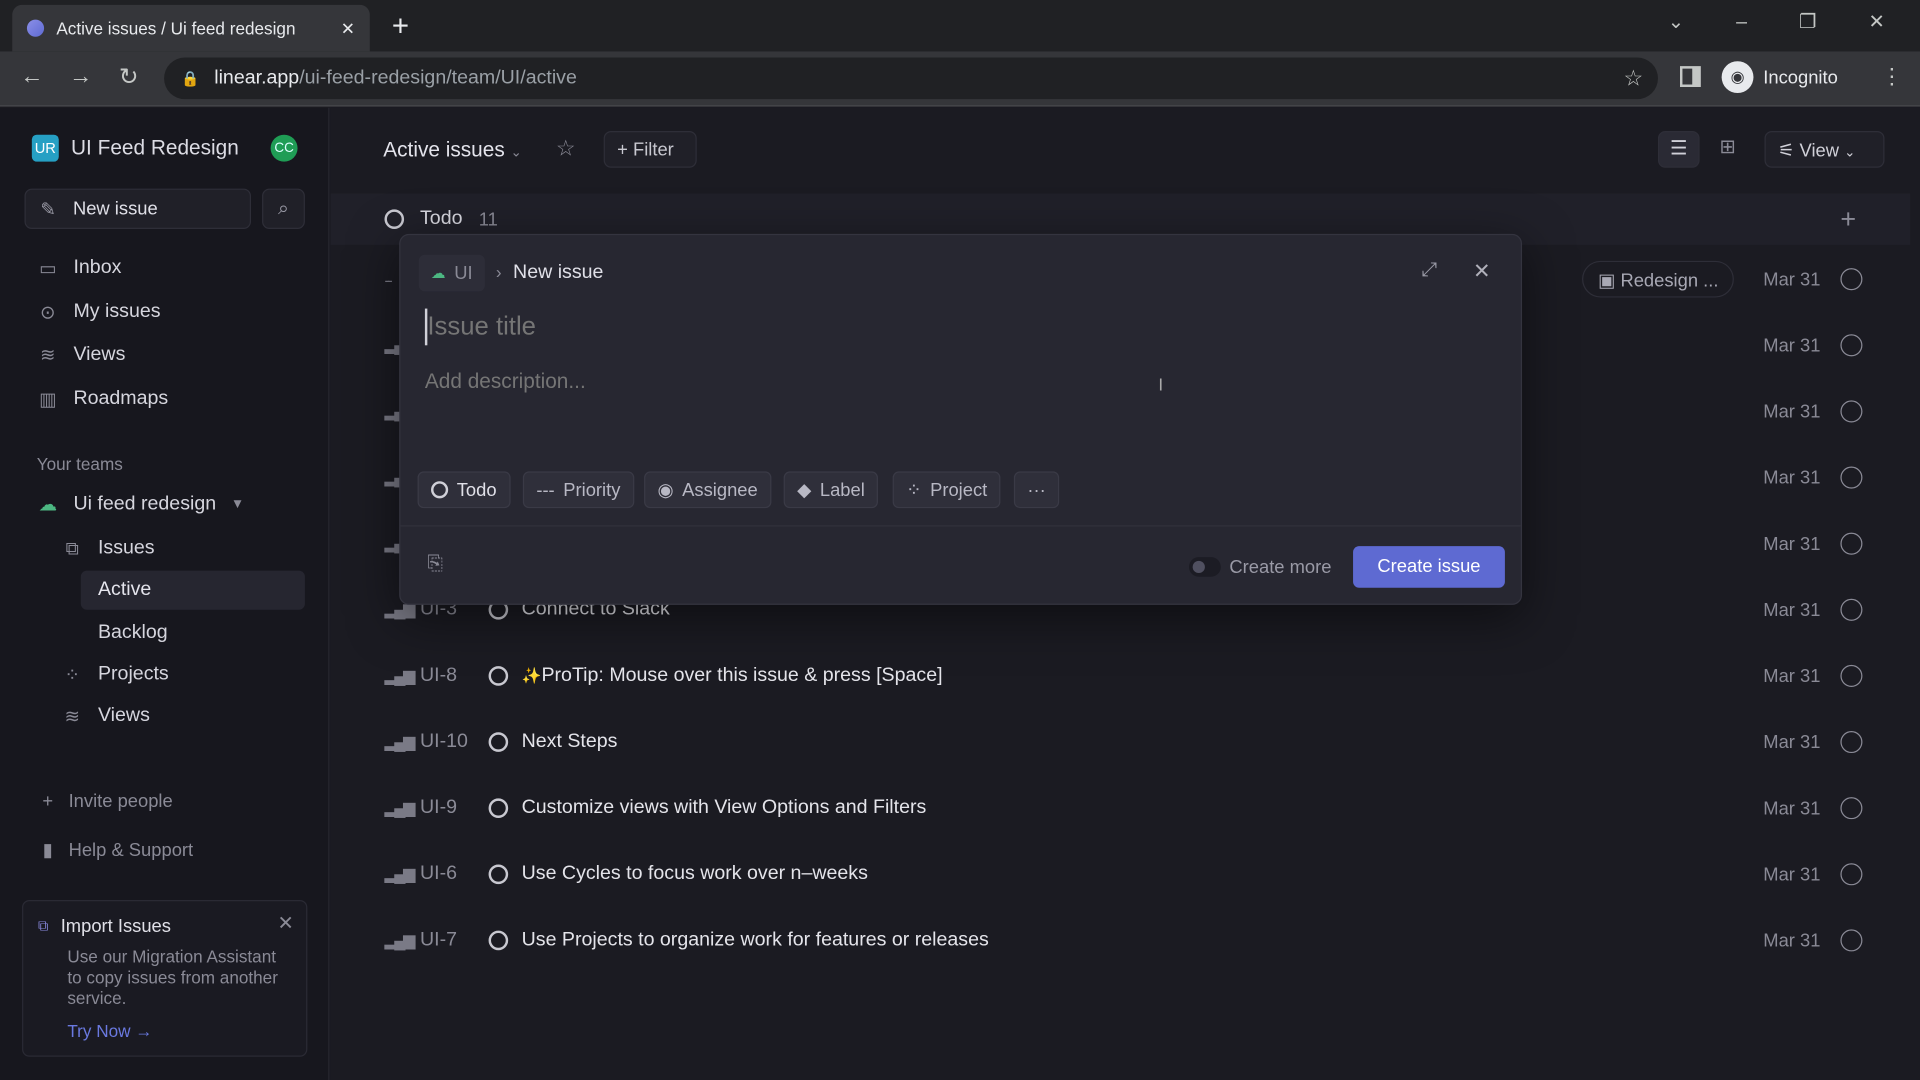 The width and height of the screenshot is (1920, 1080). I want to click on invite-people: + Invite people, so click(105, 801).